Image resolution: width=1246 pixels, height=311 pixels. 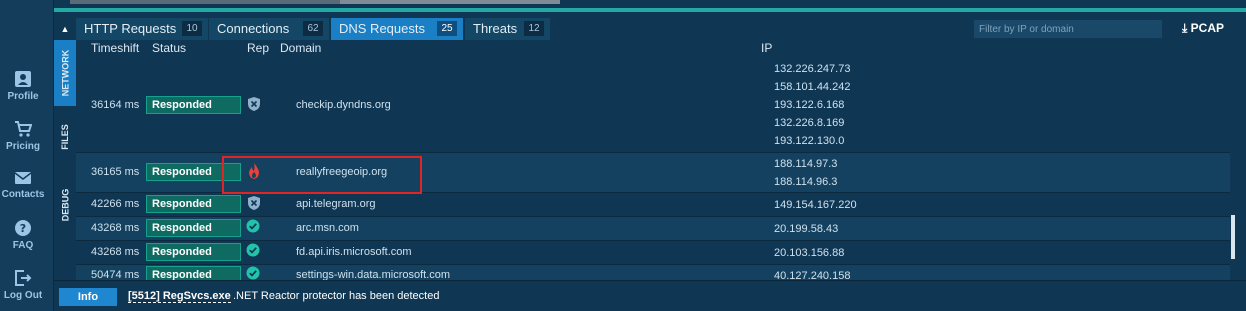 I want to click on tab-threats: Threats 12, so click(x=507, y=29).